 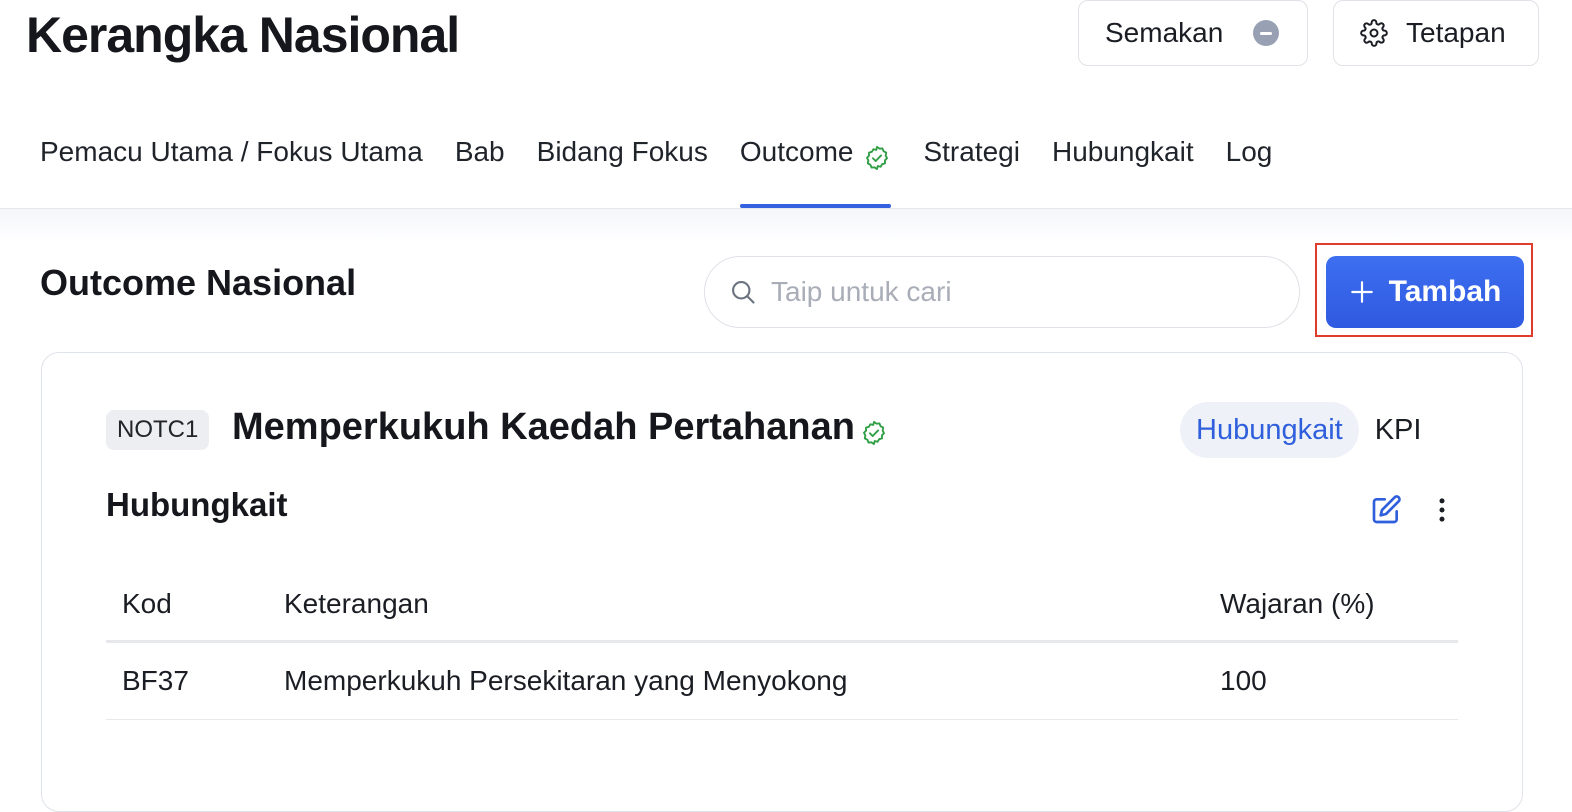 I want to click on table-header-row: Kod Keterangan Wajaran (%), so click(x=782, y=605).